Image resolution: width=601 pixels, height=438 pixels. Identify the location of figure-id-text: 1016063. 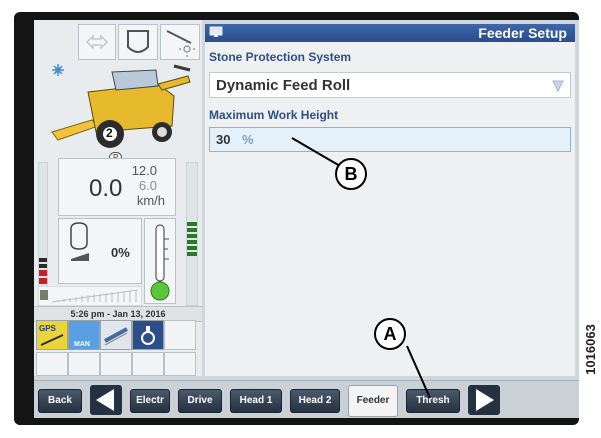
(590, 349).